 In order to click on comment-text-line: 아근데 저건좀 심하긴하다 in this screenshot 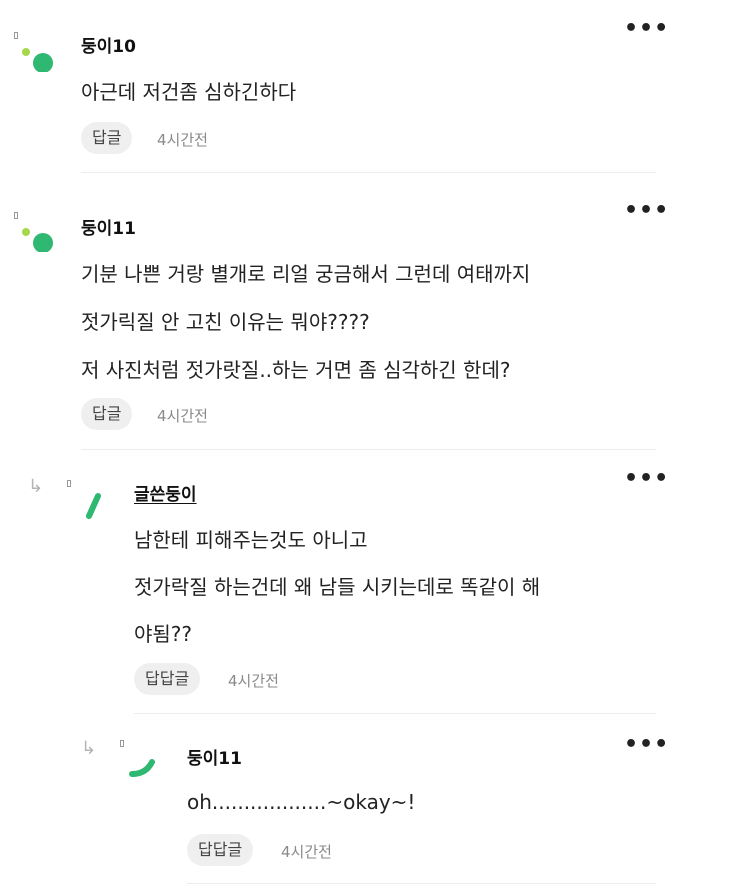, I will do `click(189, 92)`.